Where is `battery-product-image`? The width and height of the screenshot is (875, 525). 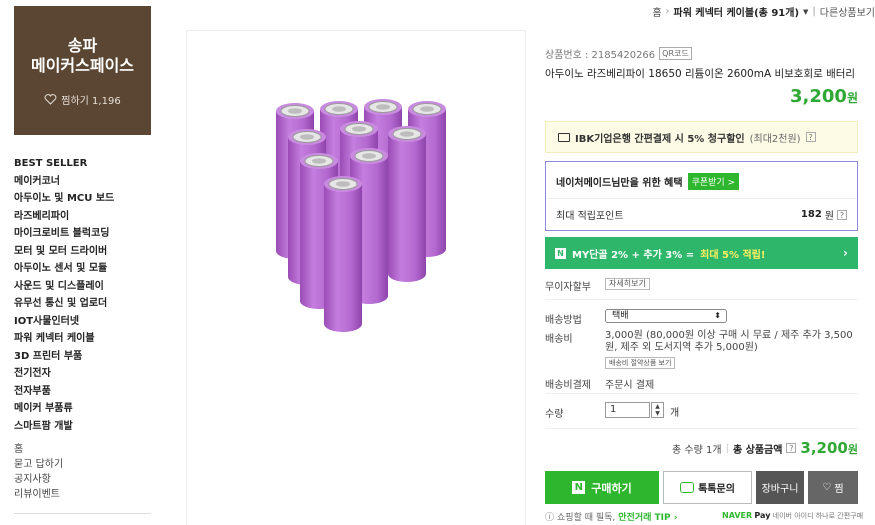
battery-product-image is located at coordinates (361, 215).